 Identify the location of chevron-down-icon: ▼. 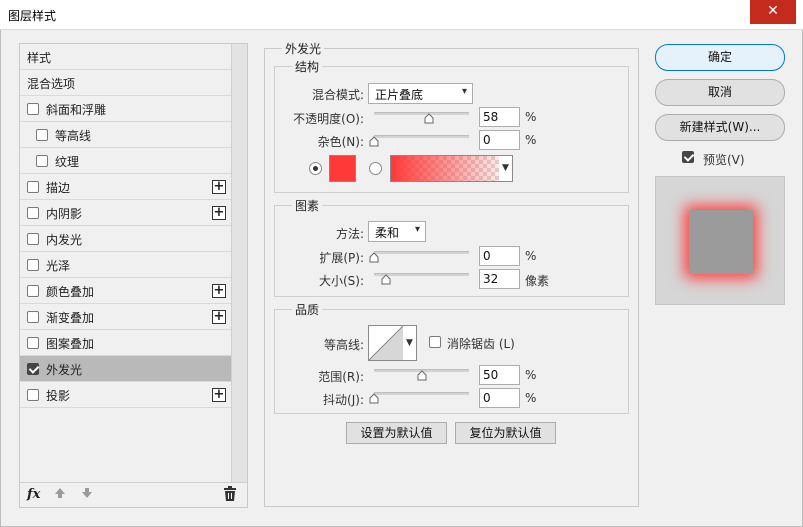
(505, 168).